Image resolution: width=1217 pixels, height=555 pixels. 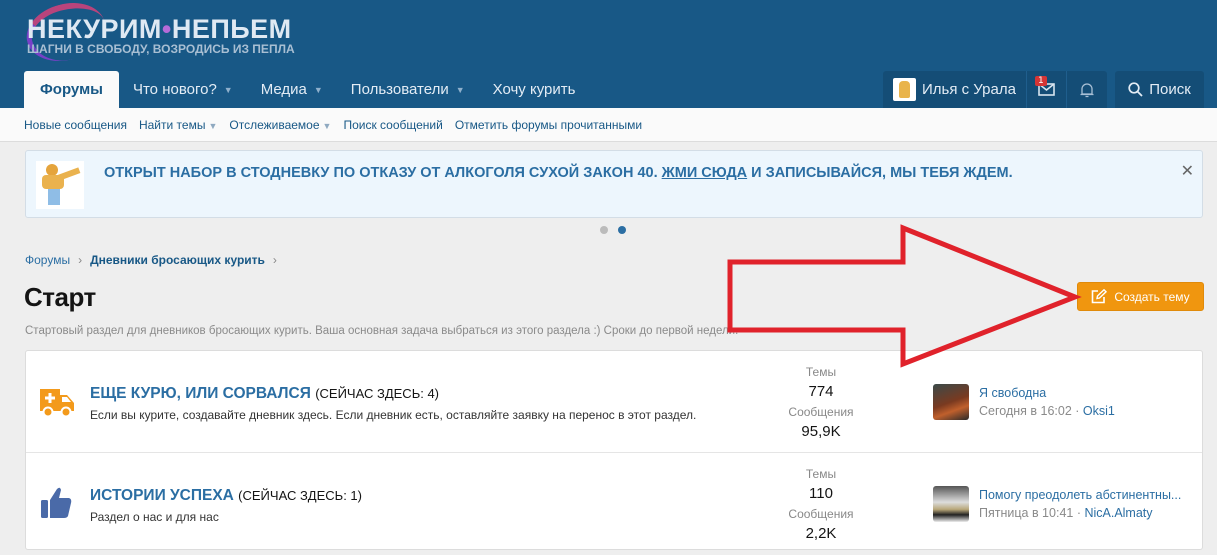 What do you see at coordinates (75, 125) in the screenshot?
I see `subnav-new-posts: Новые сообщения` at bounding box center [75, 125].